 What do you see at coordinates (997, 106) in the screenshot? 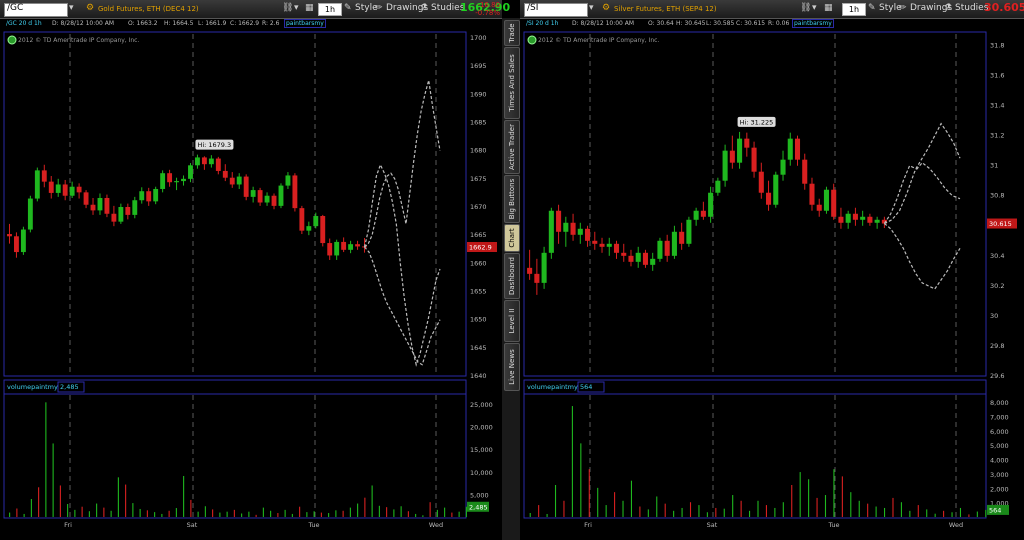
I see `price-axis-tick: 31.4` at bounding box center [997, 106].